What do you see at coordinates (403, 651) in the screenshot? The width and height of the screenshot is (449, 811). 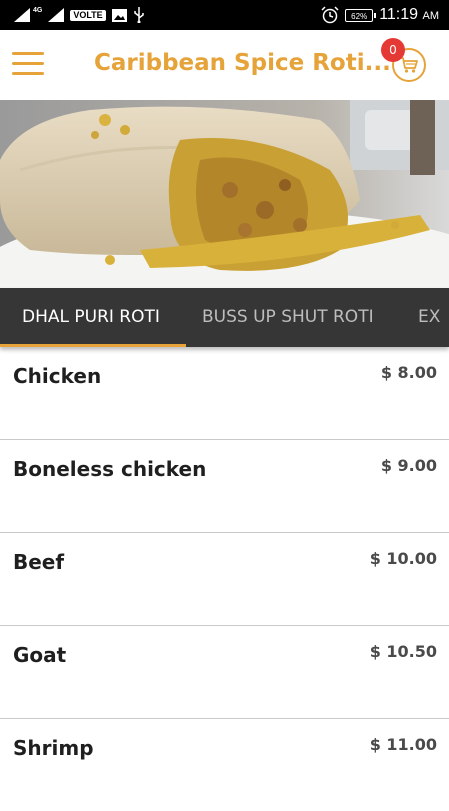 I see `item-price: $ 10.50` at bounding box center [403, 651].